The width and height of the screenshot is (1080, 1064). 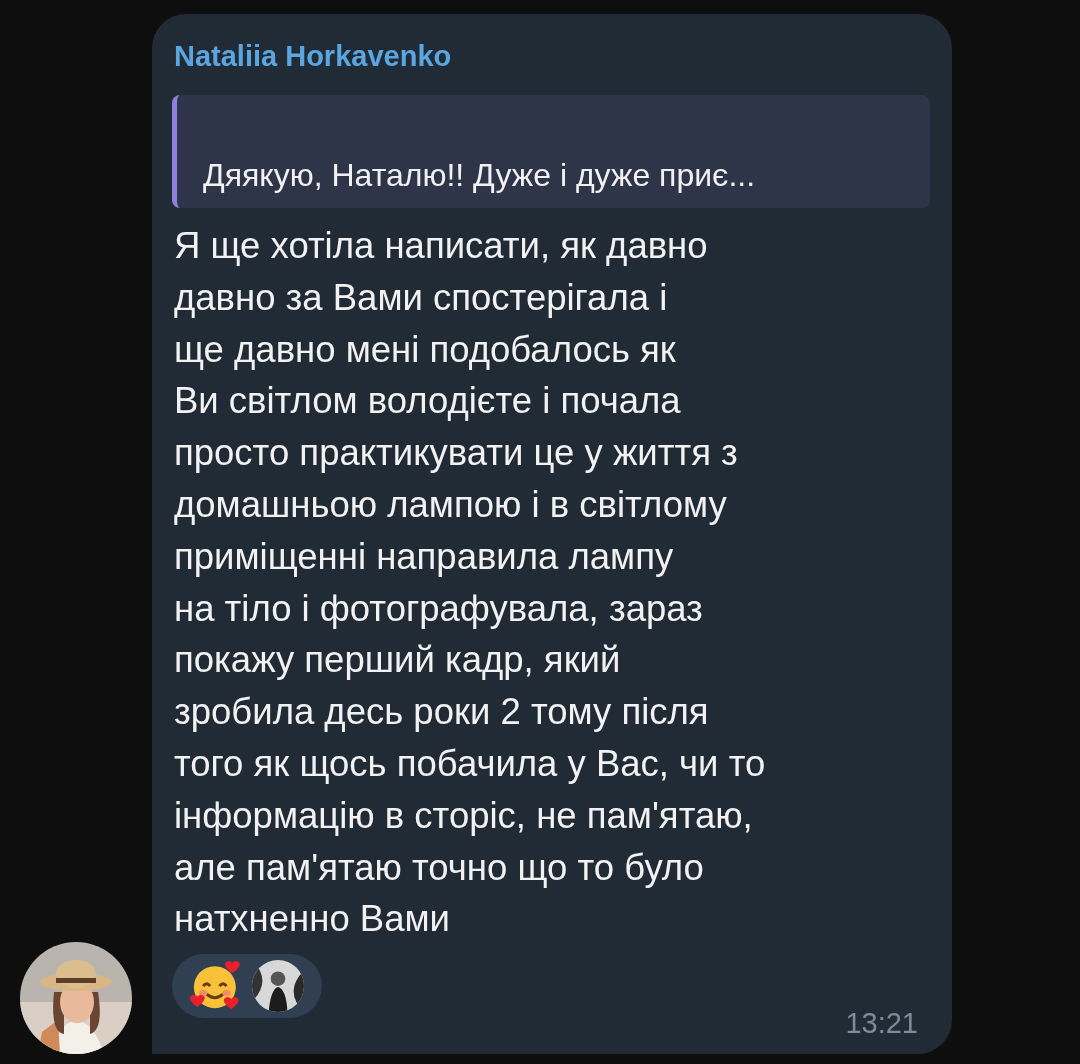 I want to click on message-time: 13:21, so click(x=881, y=1023).